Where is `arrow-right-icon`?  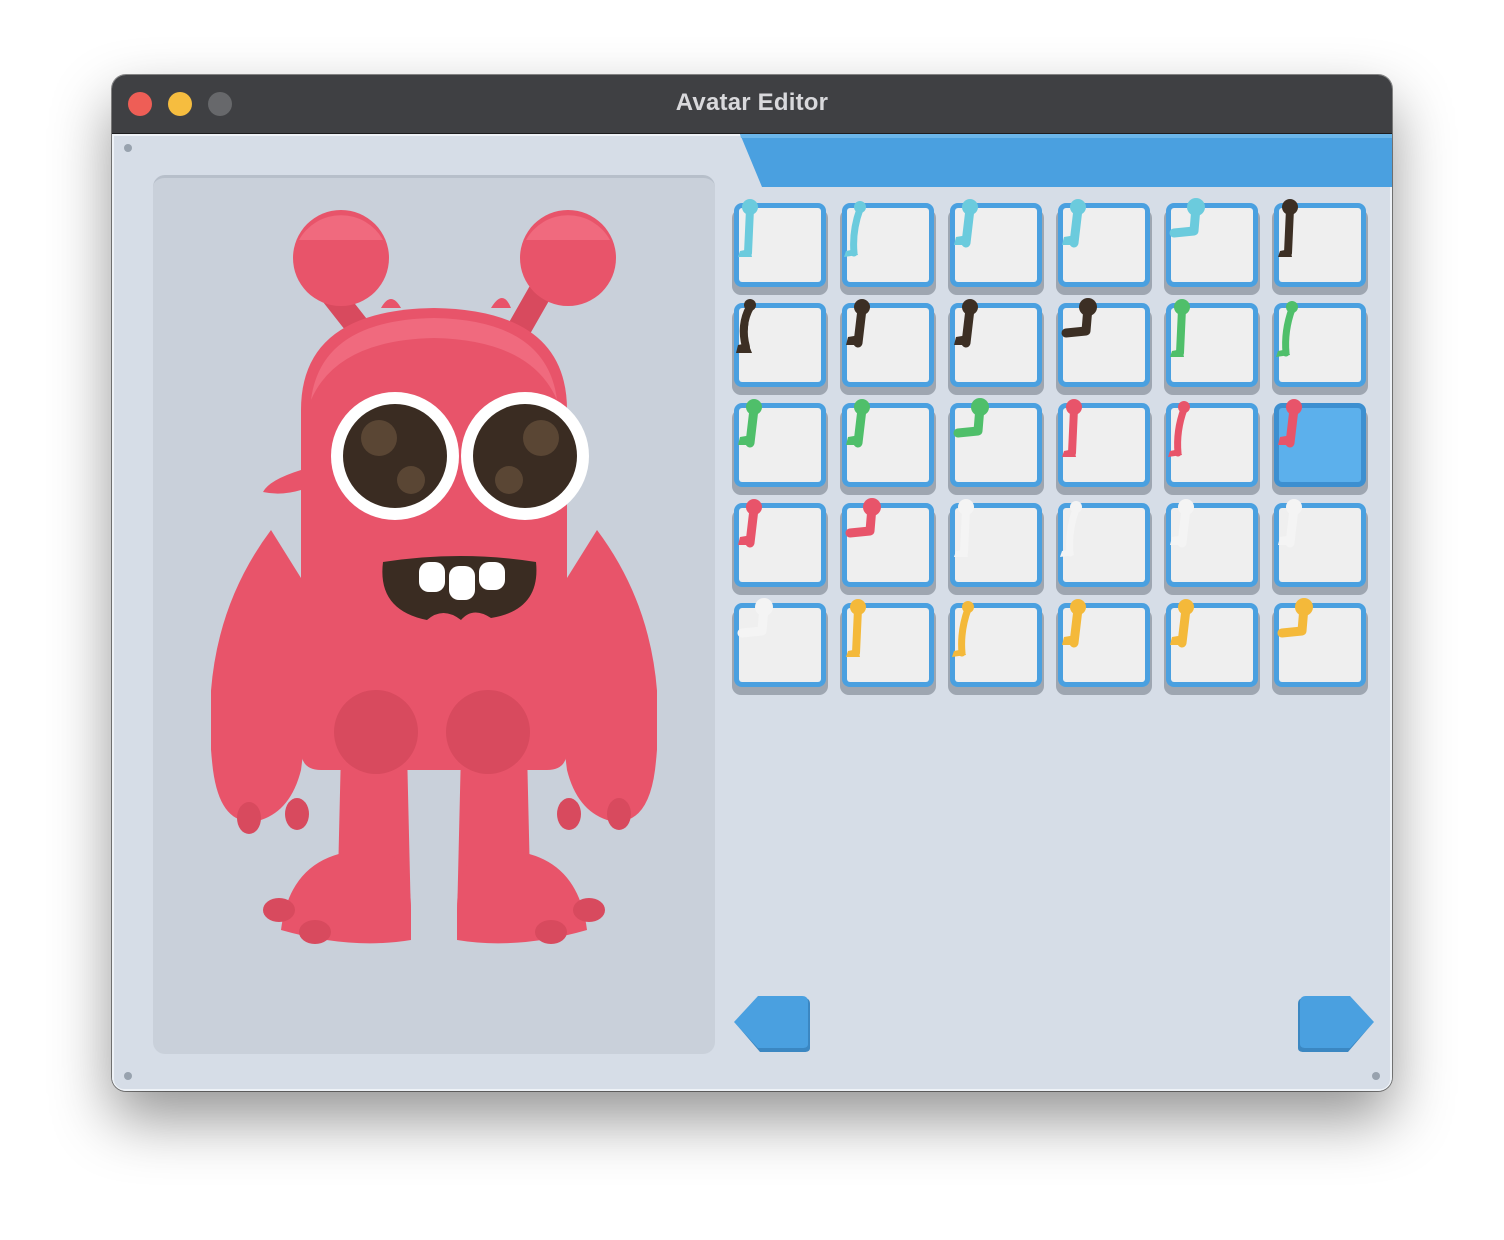 arrow-right-icon is located at coordinates (1337, 1022).